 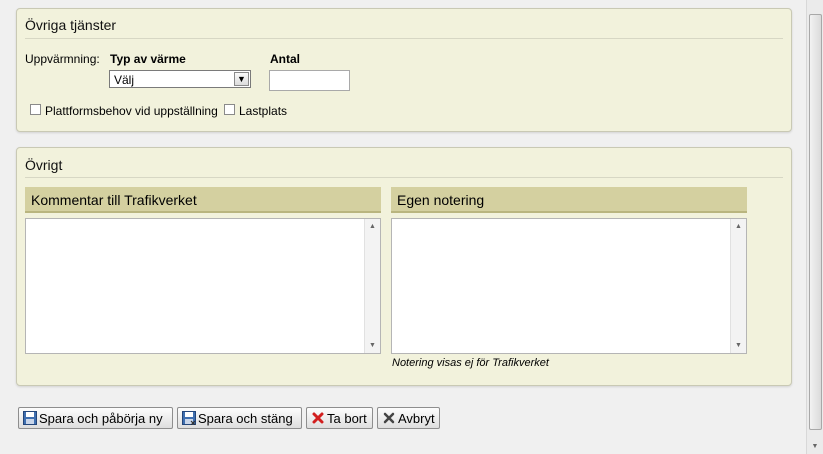 What do you see at coordinates (241, 79) in the screenshot?
I see `chevron-down-icon: ▼` at bounding box center [241, 79].